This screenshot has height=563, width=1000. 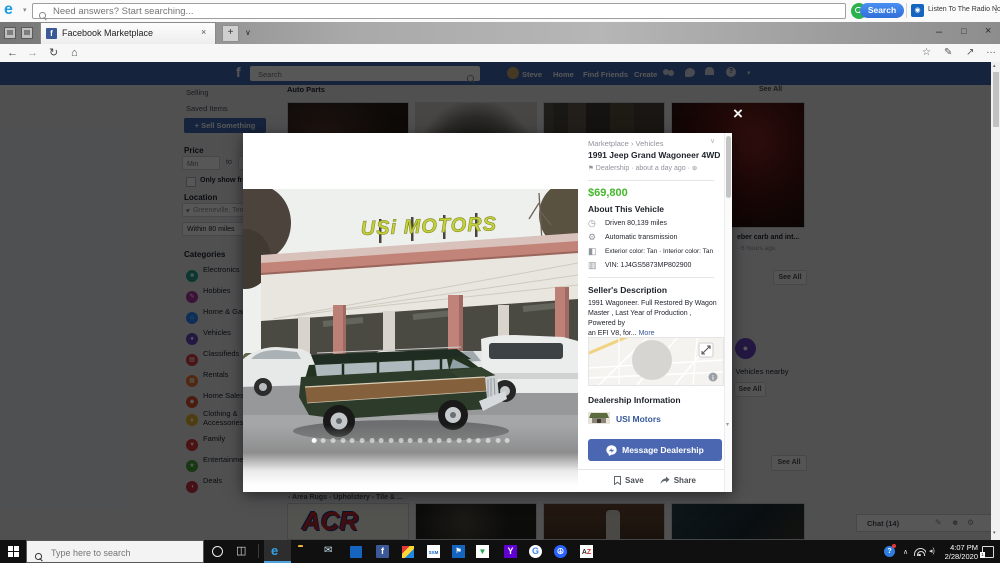 What do you see at coordinates (433, 551) in the screenshot?
I see `taskbar-sxm-icon: SXM` at bounding box center [433, 551].